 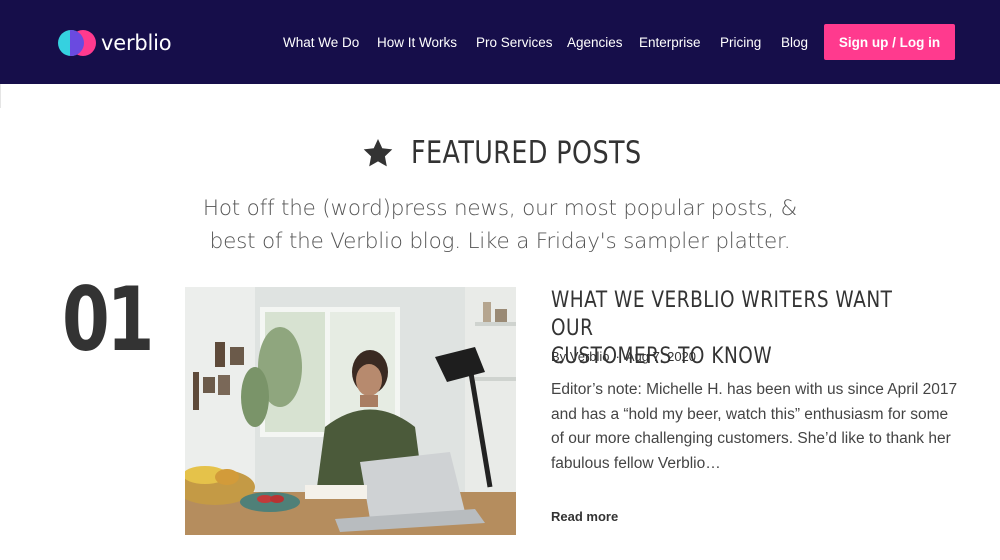 What do you see at coordinates (0, 96) in the screenshot?
I see `page-edge-divider` at bounding box center [0, 96].